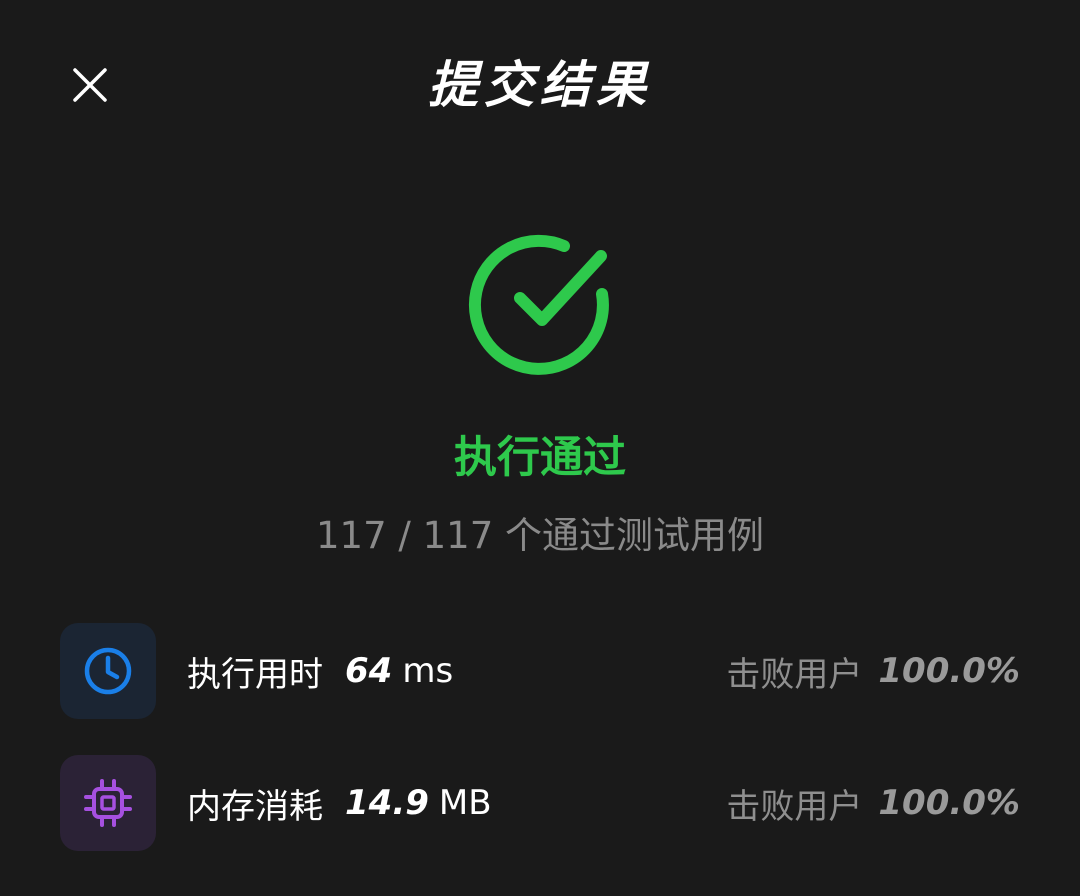 This screenshot has height=896, width=1080. Describe the element at coordinates (540, 803) in the screenshot. I see `memory-metric-row: 内存消耗 14.9 MB 击败用户 100.0%` at that location.